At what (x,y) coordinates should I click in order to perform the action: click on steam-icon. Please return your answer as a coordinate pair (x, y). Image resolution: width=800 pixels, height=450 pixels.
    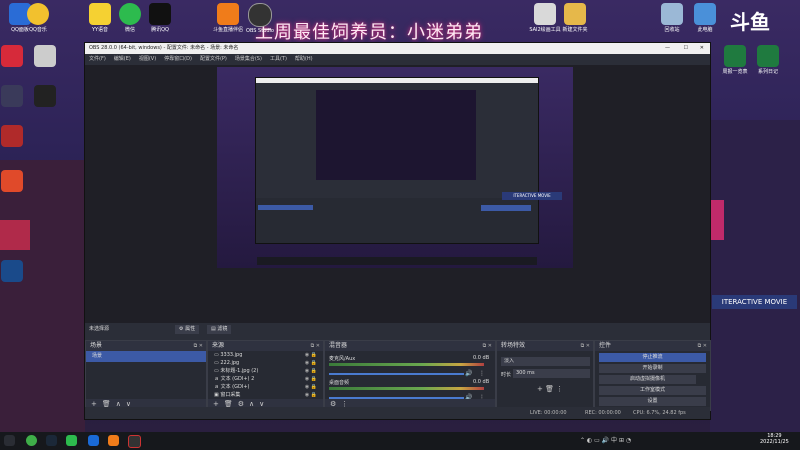
    Looking at the image, I should click on (51, 440).